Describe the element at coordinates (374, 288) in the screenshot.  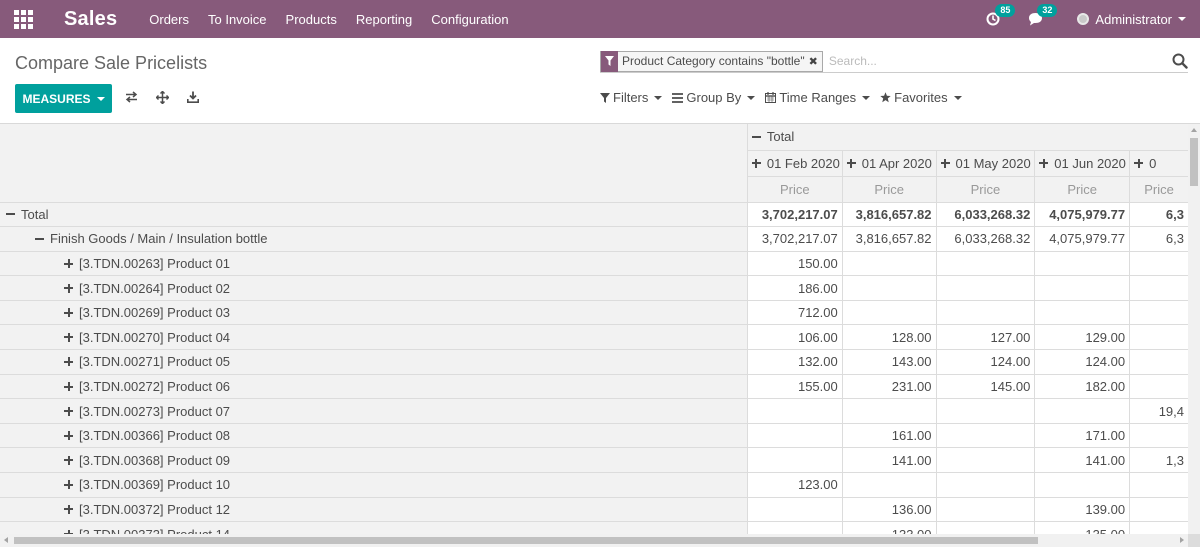
I see `row-header: [3.TDN.00264] Product 02` at that location.